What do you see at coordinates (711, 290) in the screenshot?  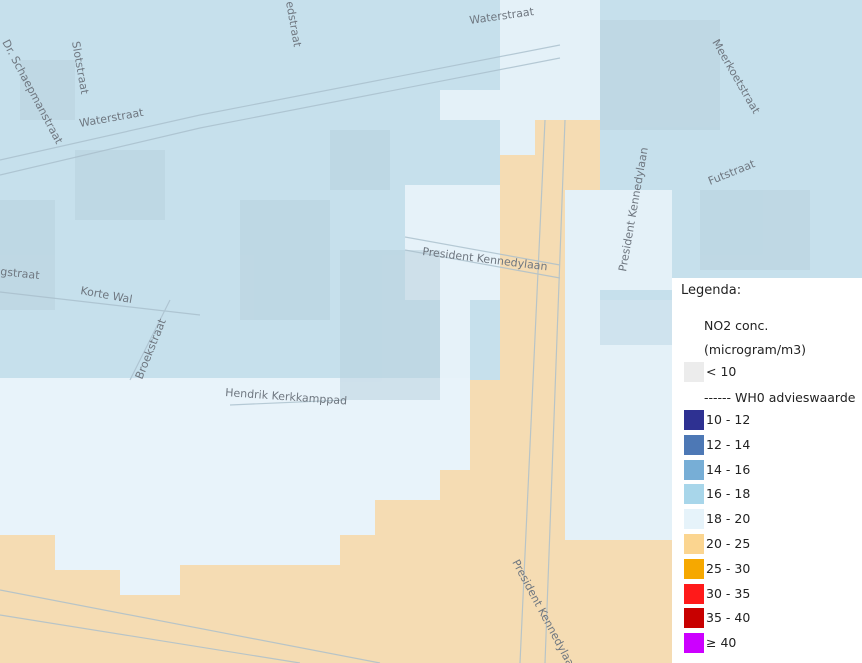 I see `legend-title: Legenda:` at bounding box center [711, 290].